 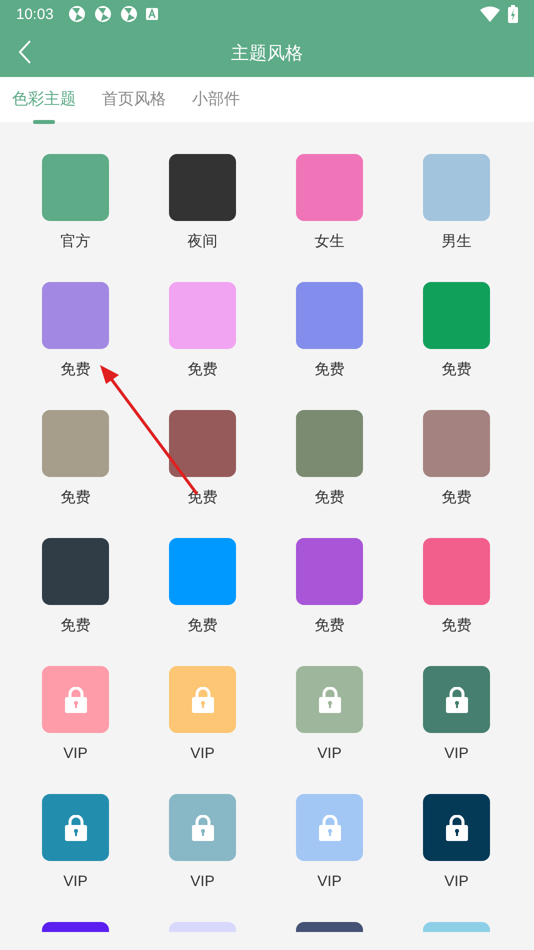 I want to click on back-icon, so click(x=25, y=52).